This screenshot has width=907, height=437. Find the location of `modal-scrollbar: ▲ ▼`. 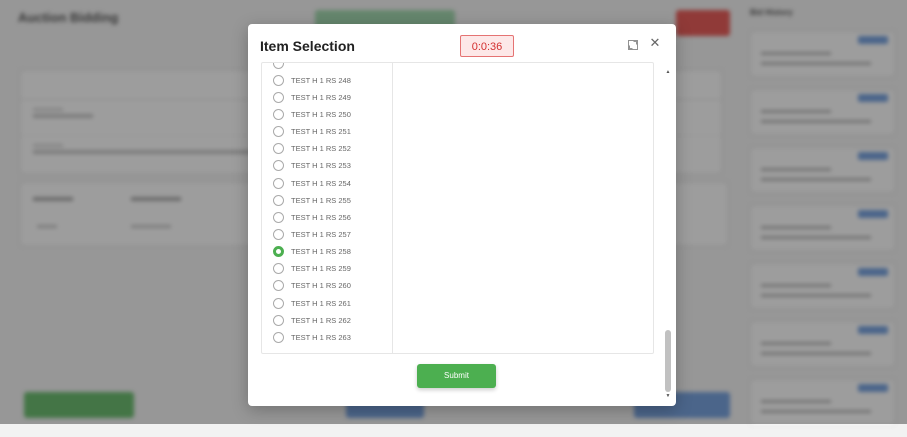

modal-scrollbar: ▲ ▼ is located at coordinates (668, 234).